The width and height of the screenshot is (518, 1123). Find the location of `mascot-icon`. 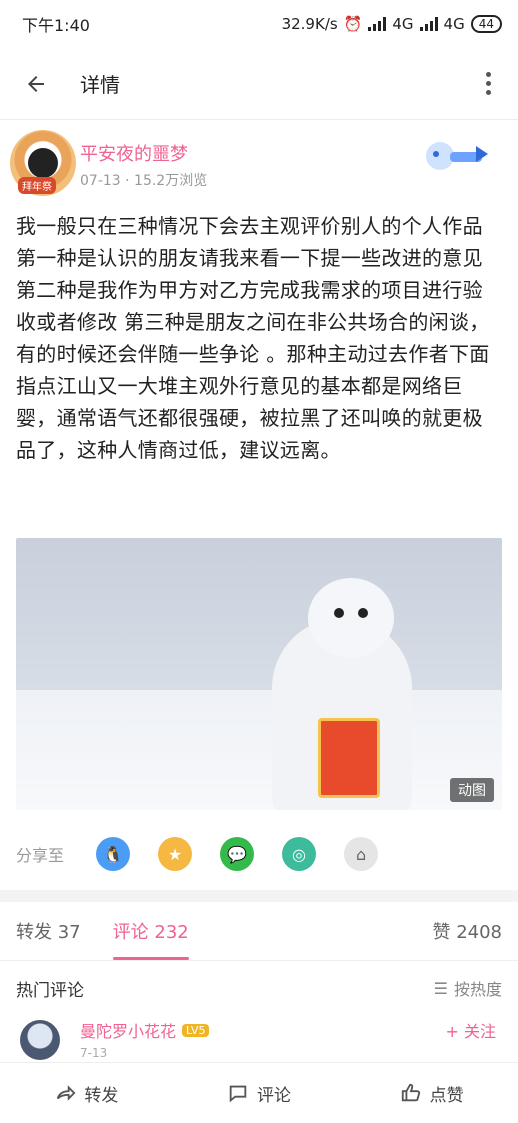

mascot-icon is located at coordinates (457, 156).